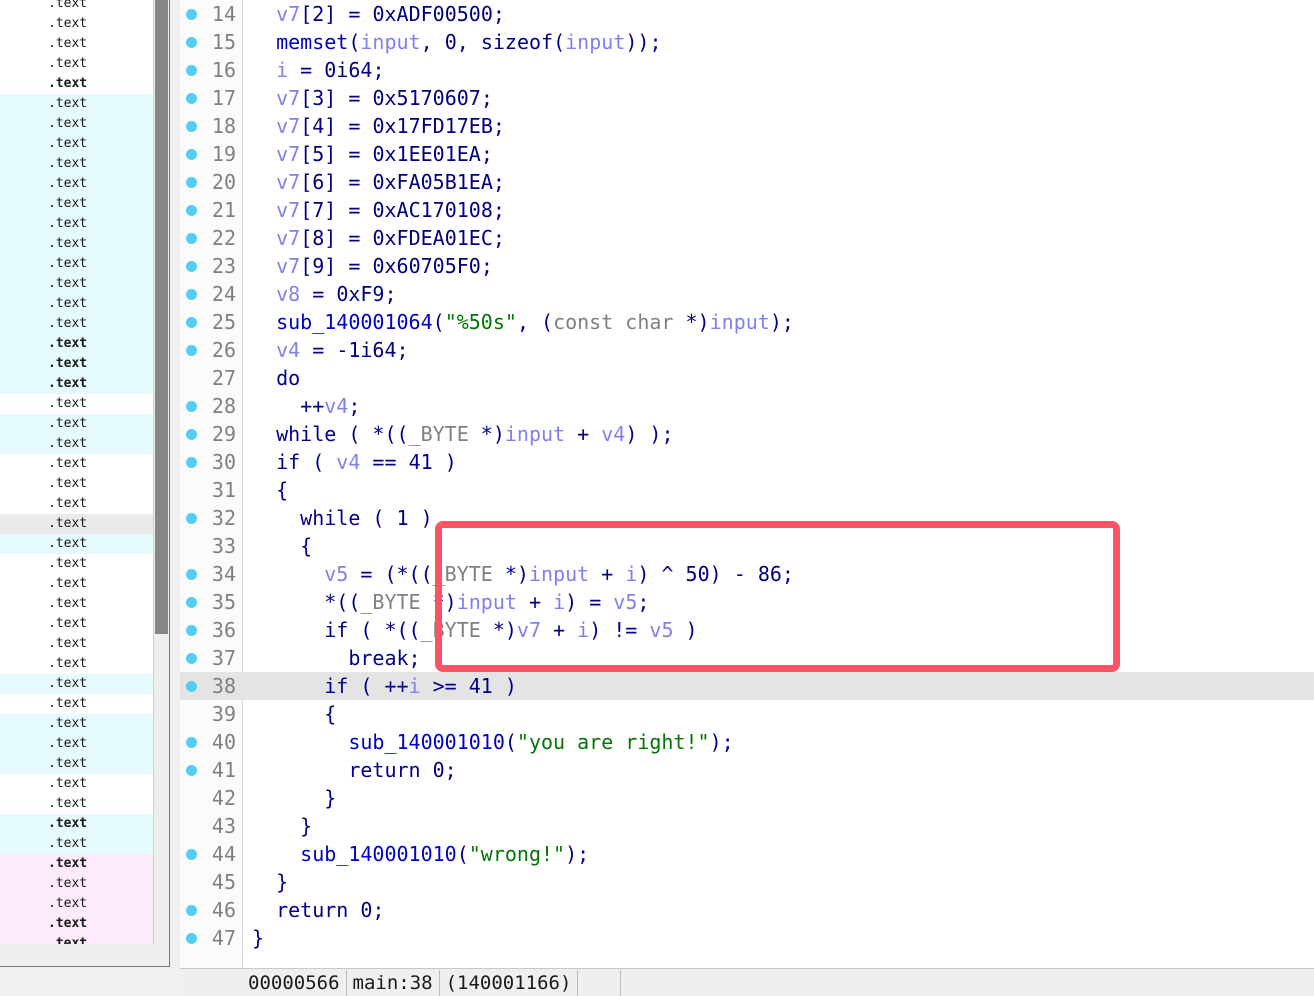 The image size is (1314, 996). Describe the element at coordinates (747, 462) in the screenshot. I see `pseudocode-line: 30 if ( v4 == 41 )` at that location.